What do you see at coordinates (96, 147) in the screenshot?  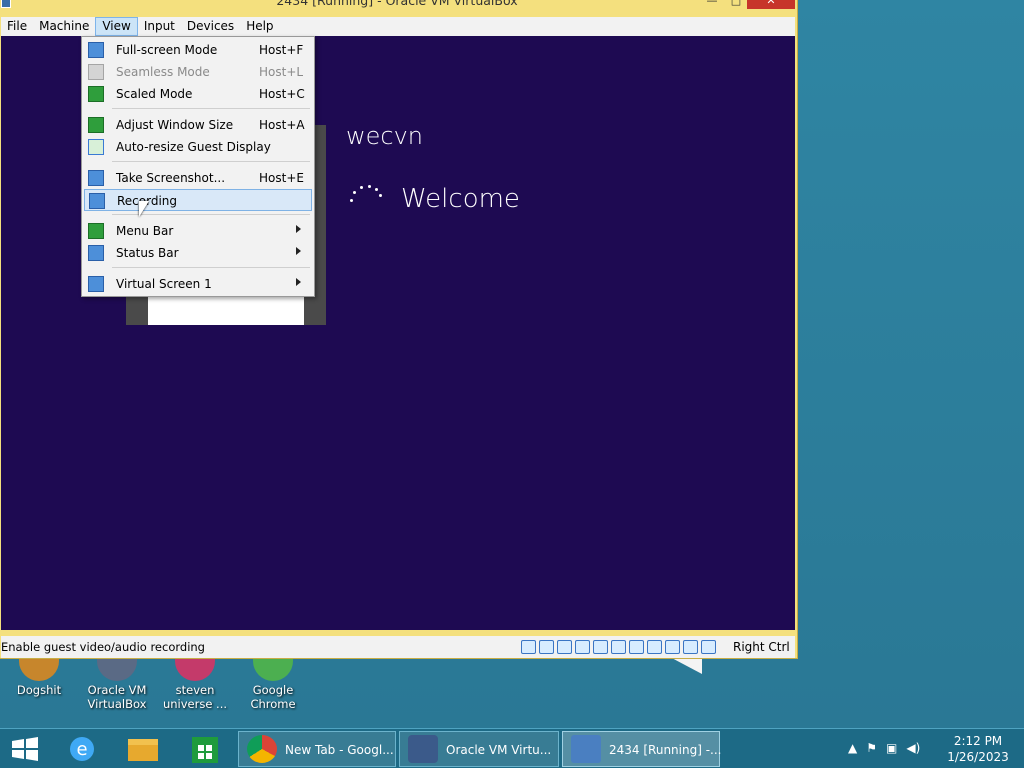 I see `auto-resize-checkbox-icon` at bounding box center [96, 147].